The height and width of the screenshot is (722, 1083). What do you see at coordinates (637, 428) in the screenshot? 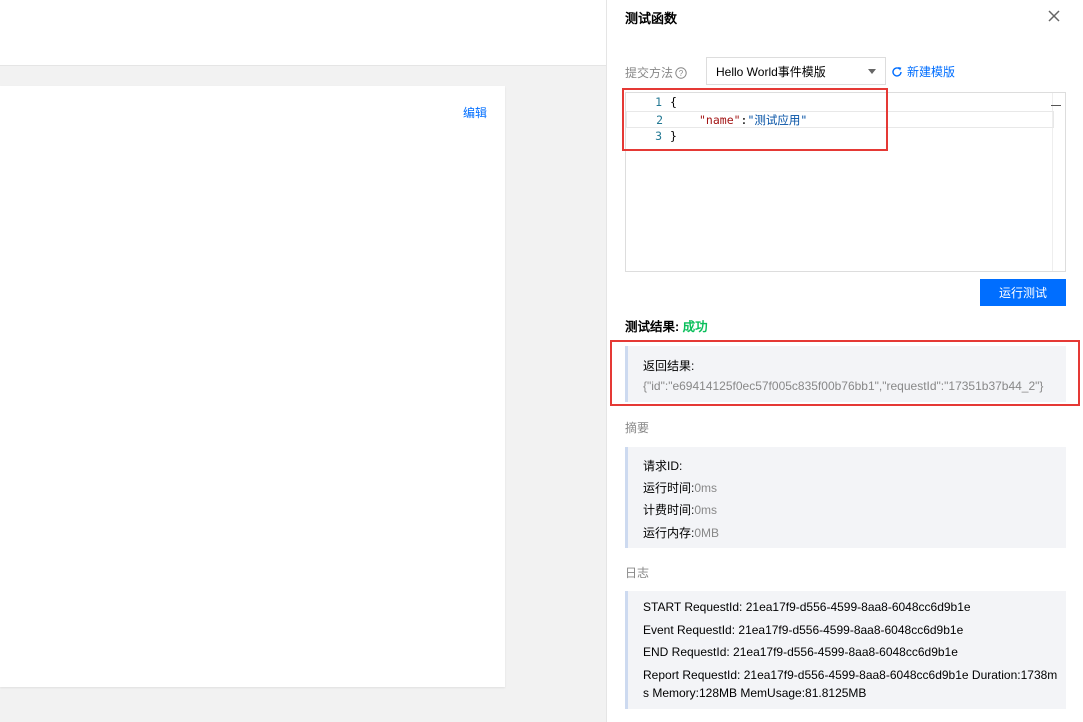
I see `summary-label: 摘要` at bounding box center [637, 428].